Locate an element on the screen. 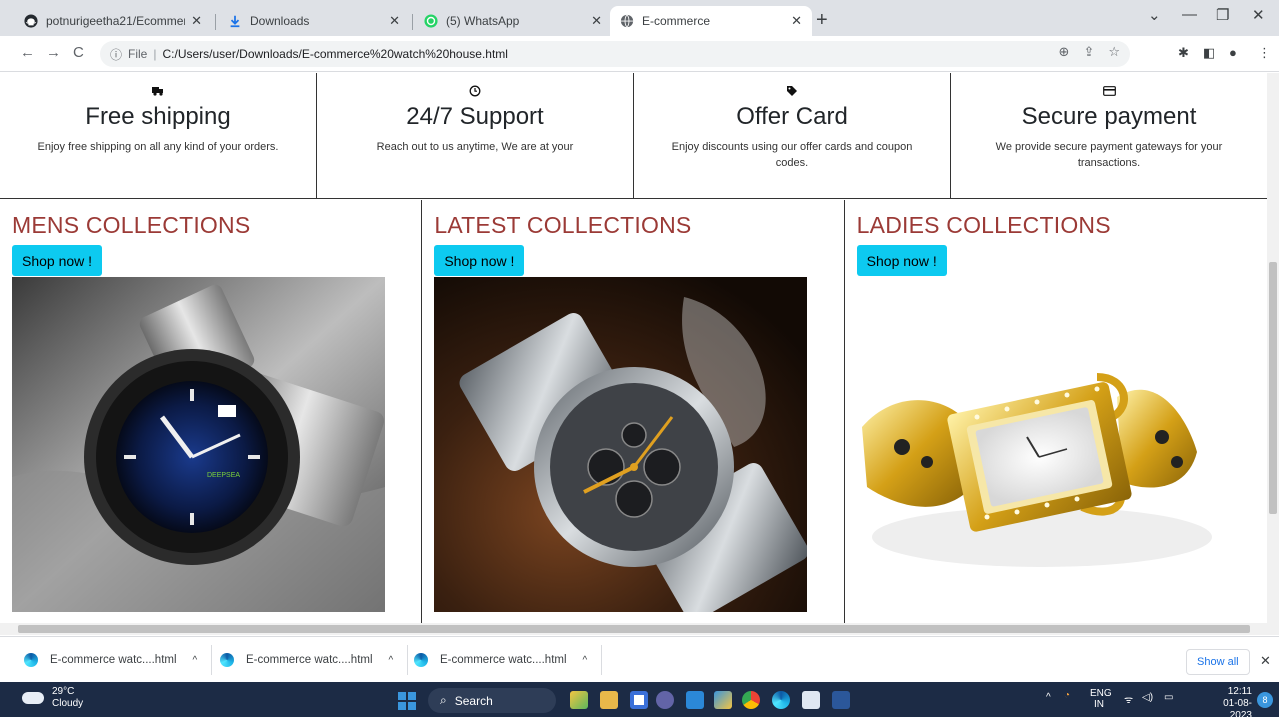  new-tab-button: + is located at coordinates (822, 20).